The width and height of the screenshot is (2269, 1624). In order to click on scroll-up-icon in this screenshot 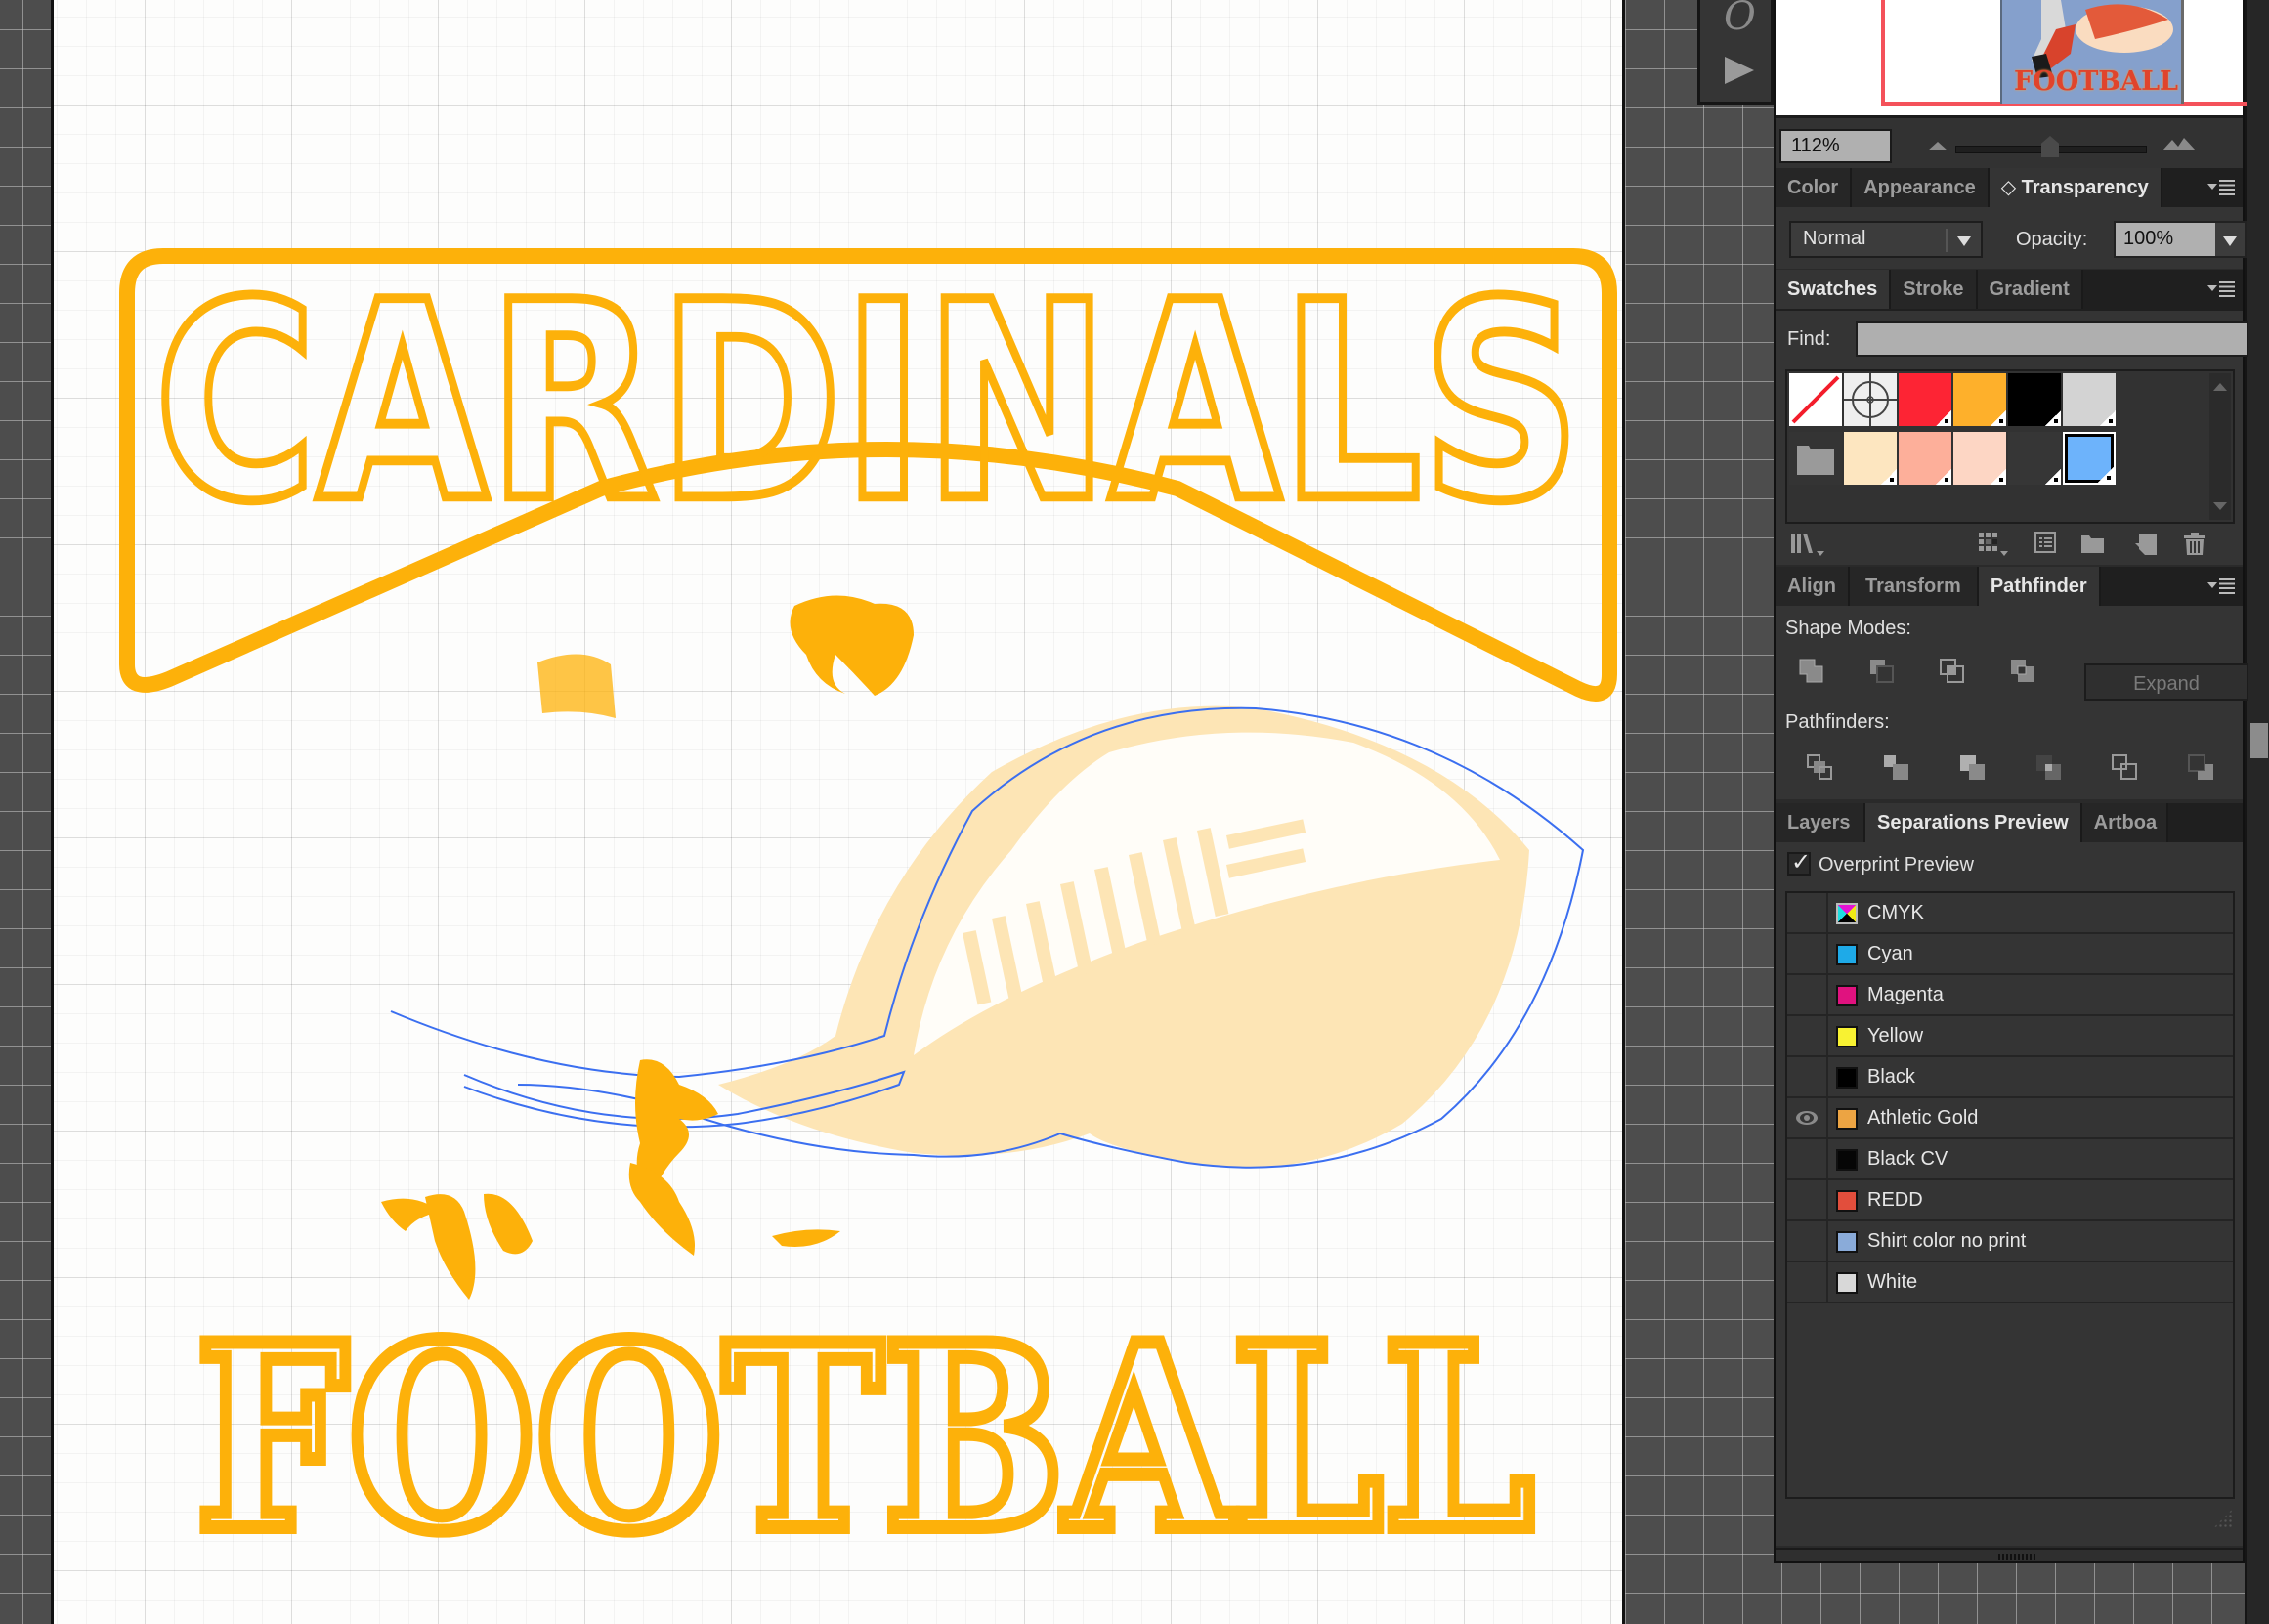, I will do `click(2220, 387)`.